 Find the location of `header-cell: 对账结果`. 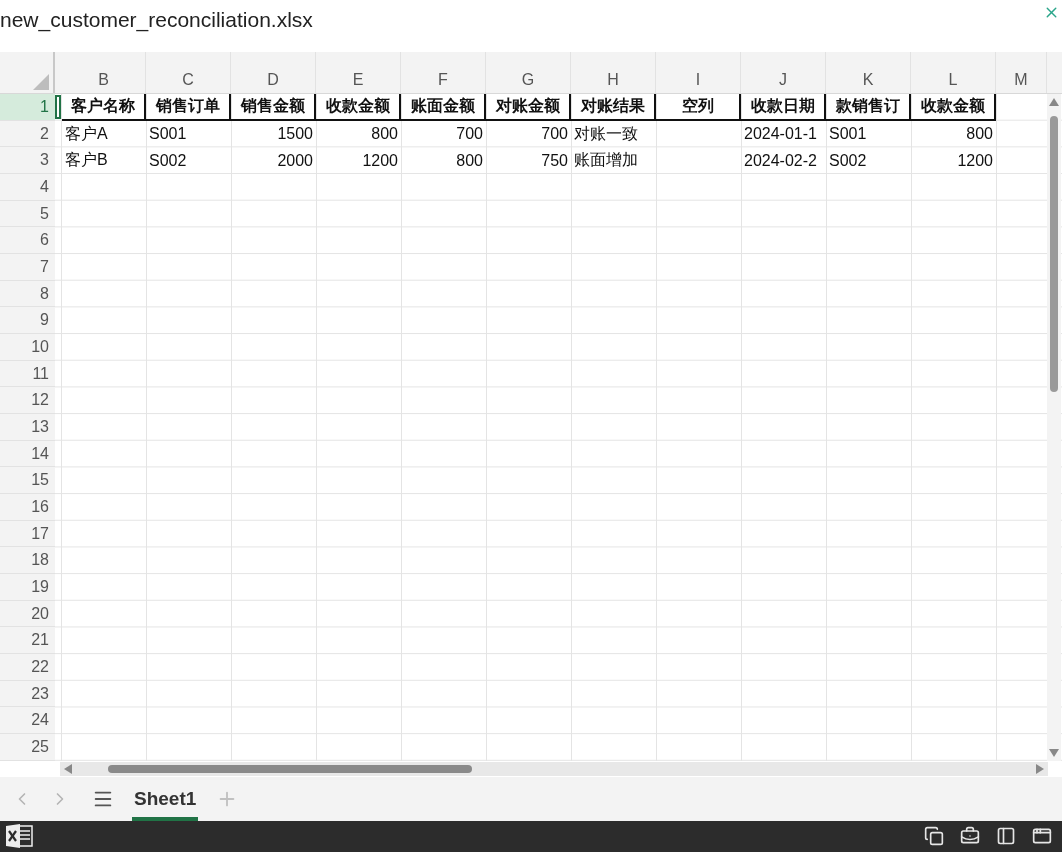

header-cell: 对账结果 is located at coordinates (613, 107).